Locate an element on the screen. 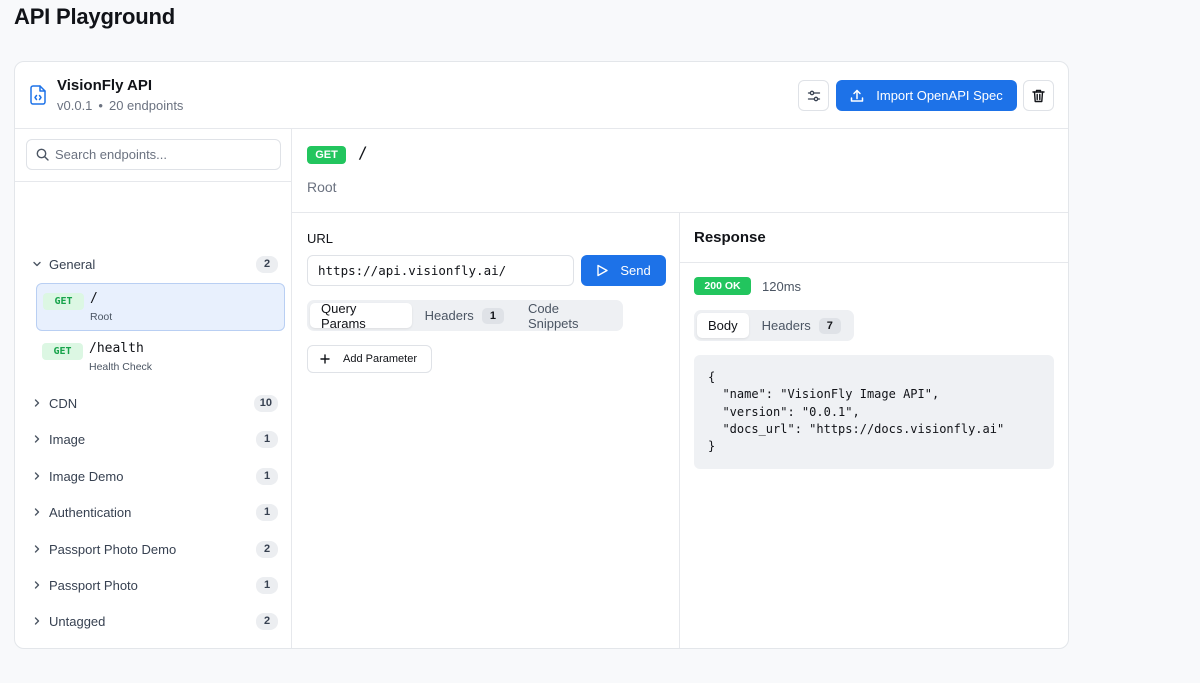 Image resolution: width=1200 pixels, height=683 pixels. trash-icon is located at coordinates (1038, 95).